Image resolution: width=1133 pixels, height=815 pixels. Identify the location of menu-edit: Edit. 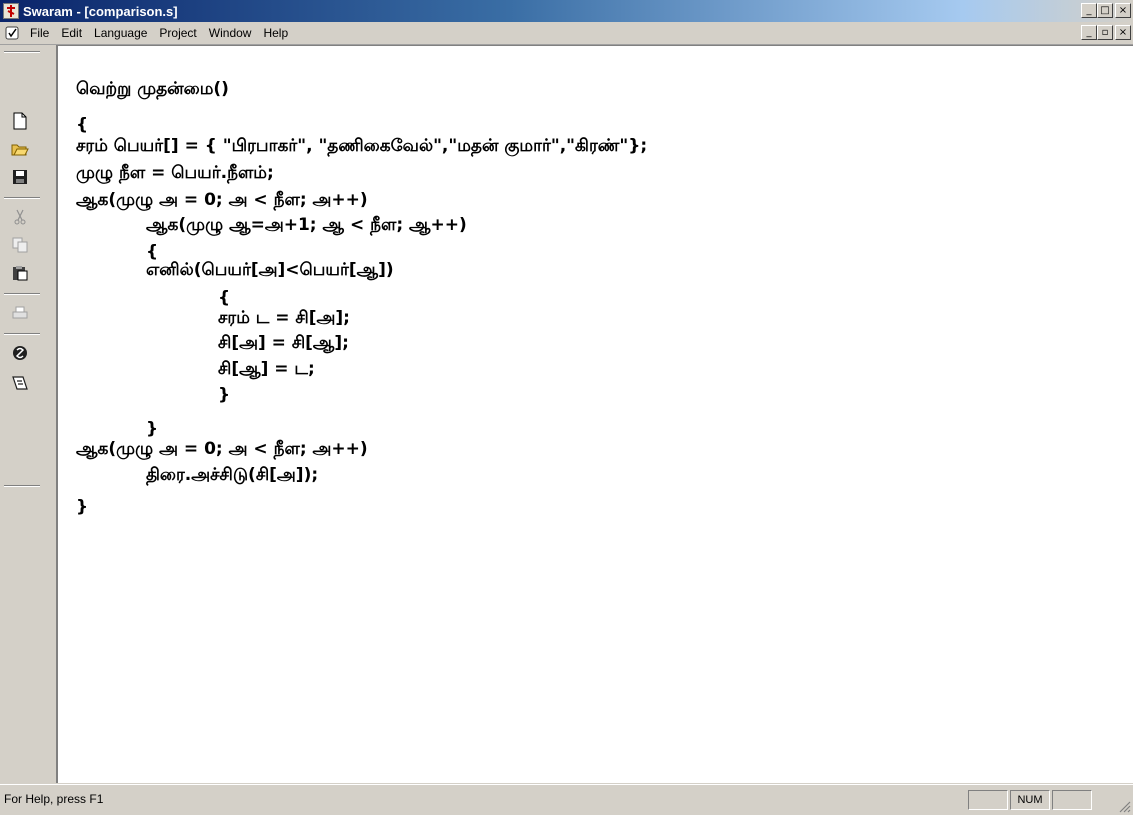
(71, 33).